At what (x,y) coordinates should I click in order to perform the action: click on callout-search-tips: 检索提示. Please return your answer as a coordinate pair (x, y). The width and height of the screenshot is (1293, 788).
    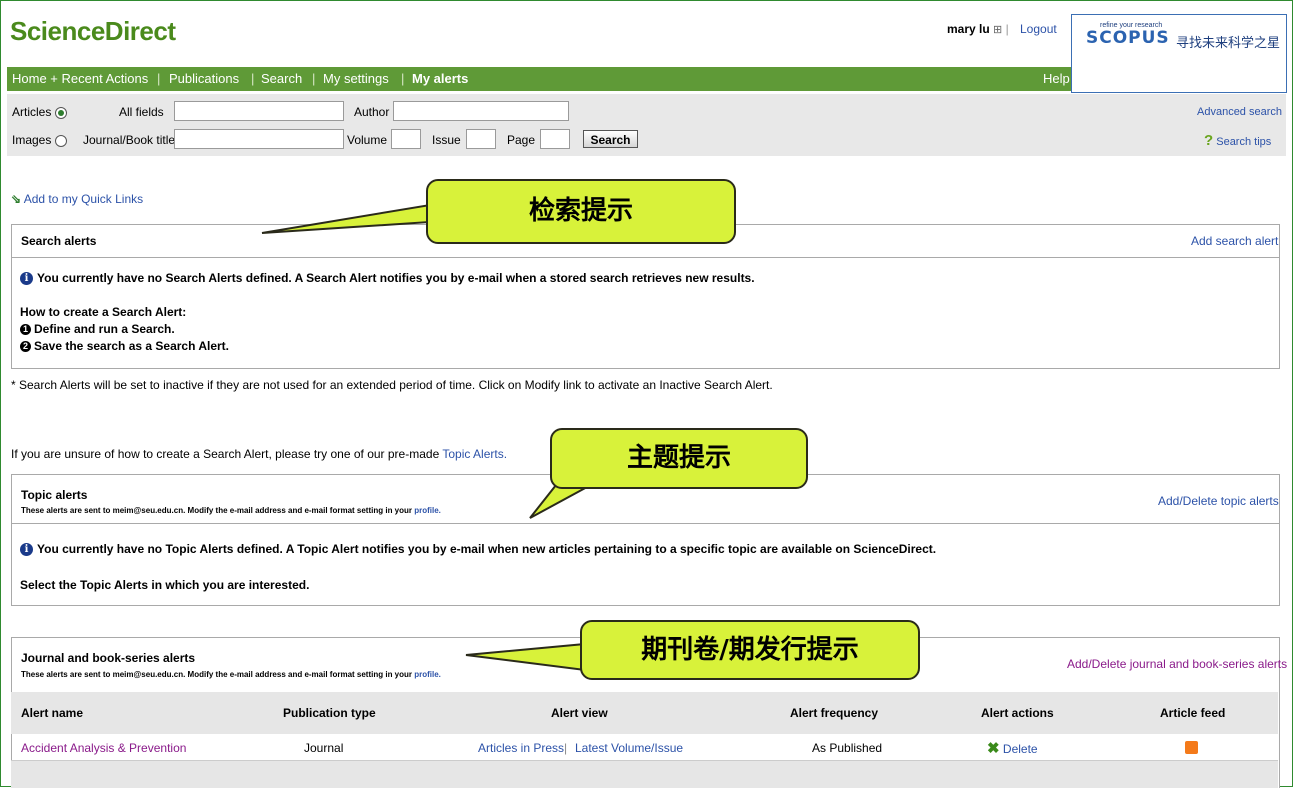
    Looking at the image, I should click on (581, 211).